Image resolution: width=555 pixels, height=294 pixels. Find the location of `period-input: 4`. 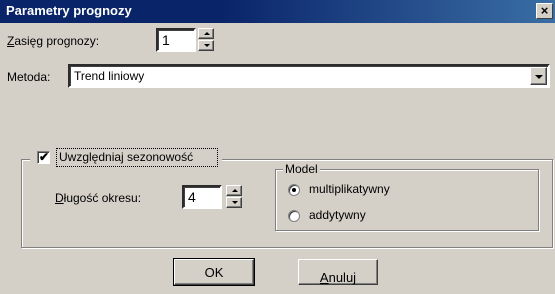

period-input: 4 is located at coordinates (202, 197).